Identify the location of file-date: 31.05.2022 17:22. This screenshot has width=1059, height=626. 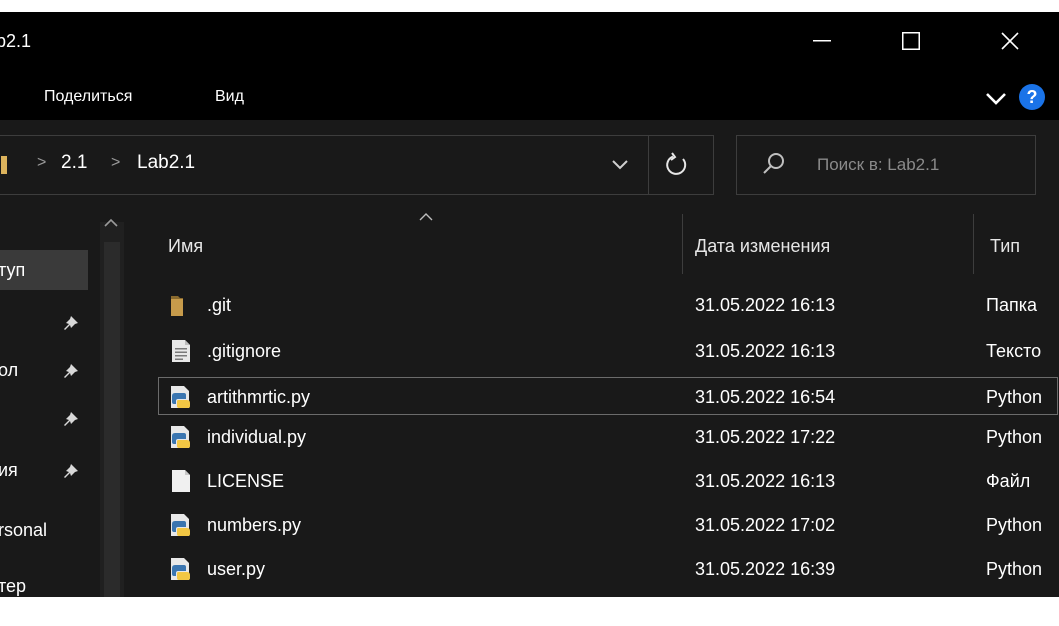
(765, 437).